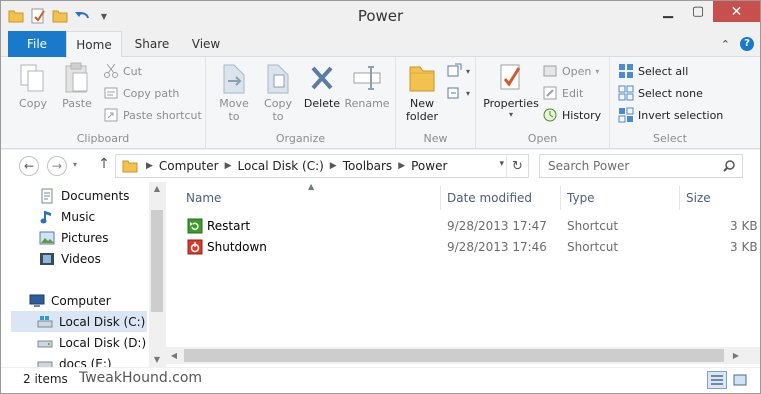 This screenshot has width=761, height=394. I want to click on nav-item-local-disk-d: Local Disk (D:), so click(92, 342).